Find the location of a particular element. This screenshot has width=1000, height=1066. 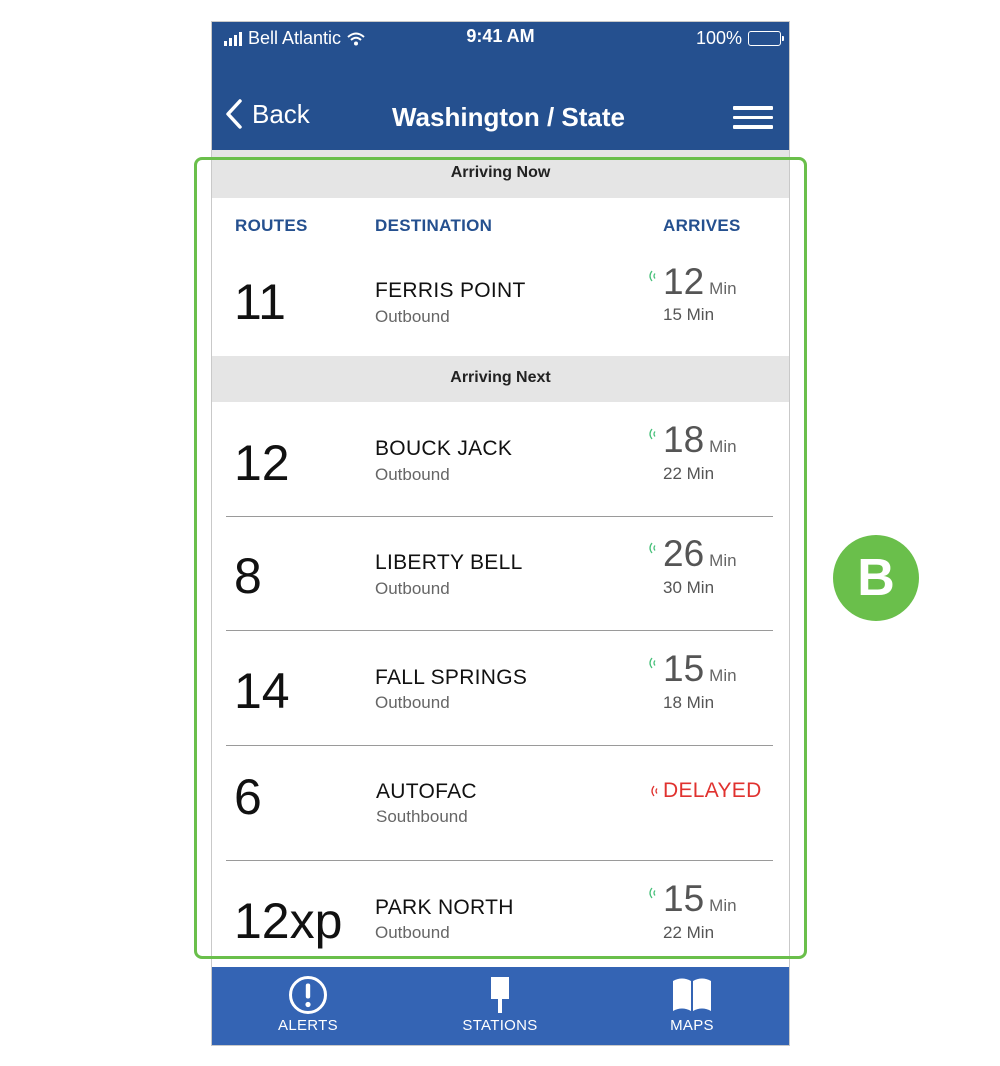

page-title: Washington / State is located at coordinates (508, 117).